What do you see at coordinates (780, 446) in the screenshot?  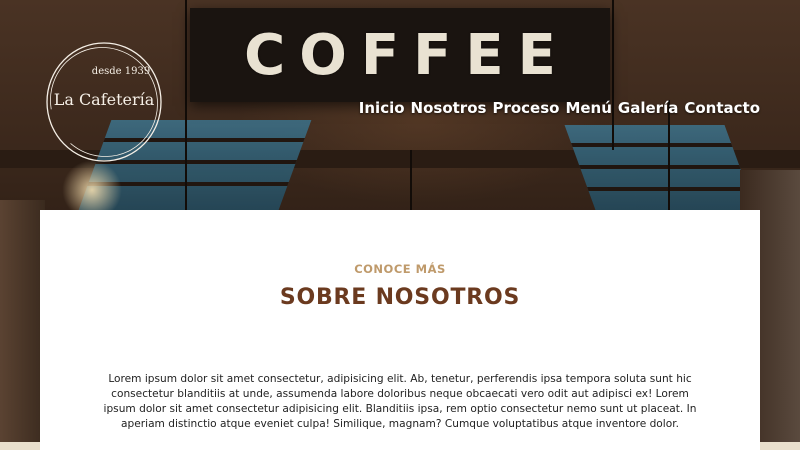 I see `bottom-strip-right` at bounding box center [780, 446].